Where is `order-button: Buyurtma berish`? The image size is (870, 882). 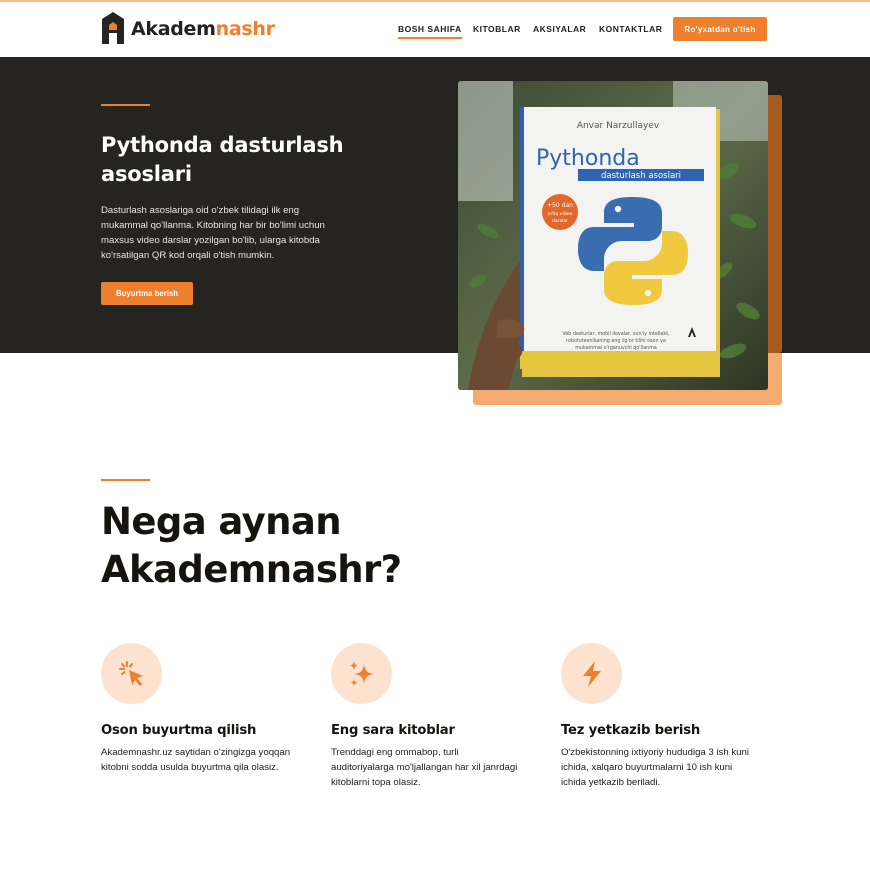
order-button: Buyurtma berish is located at coordinates (147, 293).